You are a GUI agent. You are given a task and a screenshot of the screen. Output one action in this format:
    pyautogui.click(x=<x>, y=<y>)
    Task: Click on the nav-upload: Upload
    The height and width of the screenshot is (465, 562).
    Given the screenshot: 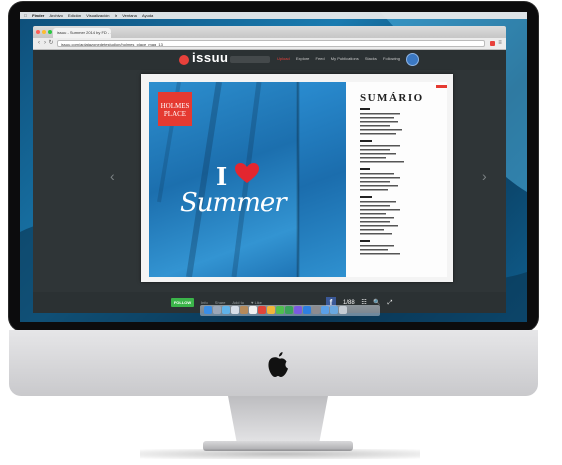 What is the action you would take?
    pyautogui.click(x=283, y=58)
    